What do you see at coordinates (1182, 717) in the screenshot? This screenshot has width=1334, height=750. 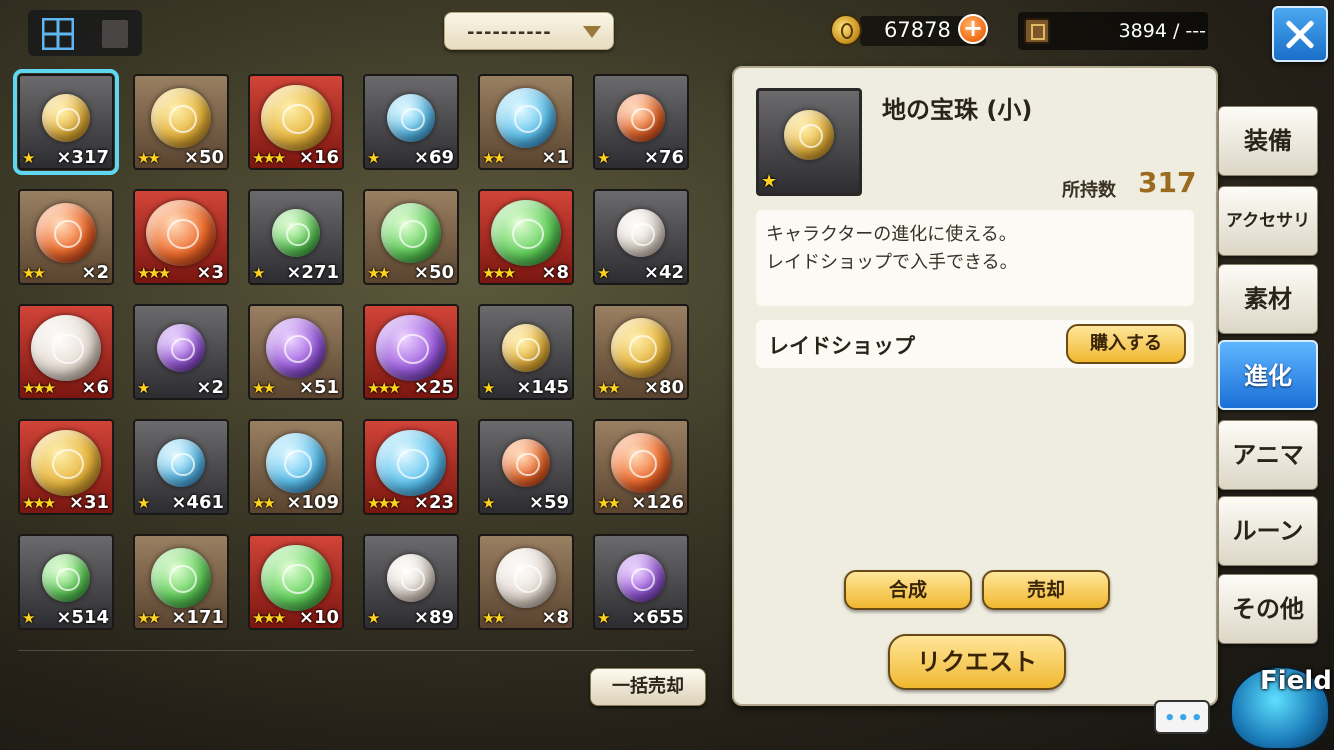 I see `chat-button: •••` at bounding box center [1182, 717].